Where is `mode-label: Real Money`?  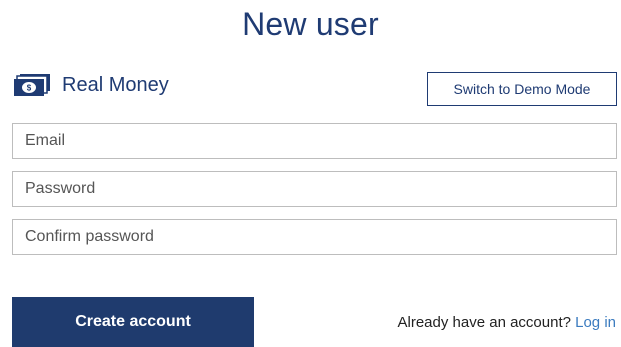
mode-label: Real Money is located at coordinates (115, 84).